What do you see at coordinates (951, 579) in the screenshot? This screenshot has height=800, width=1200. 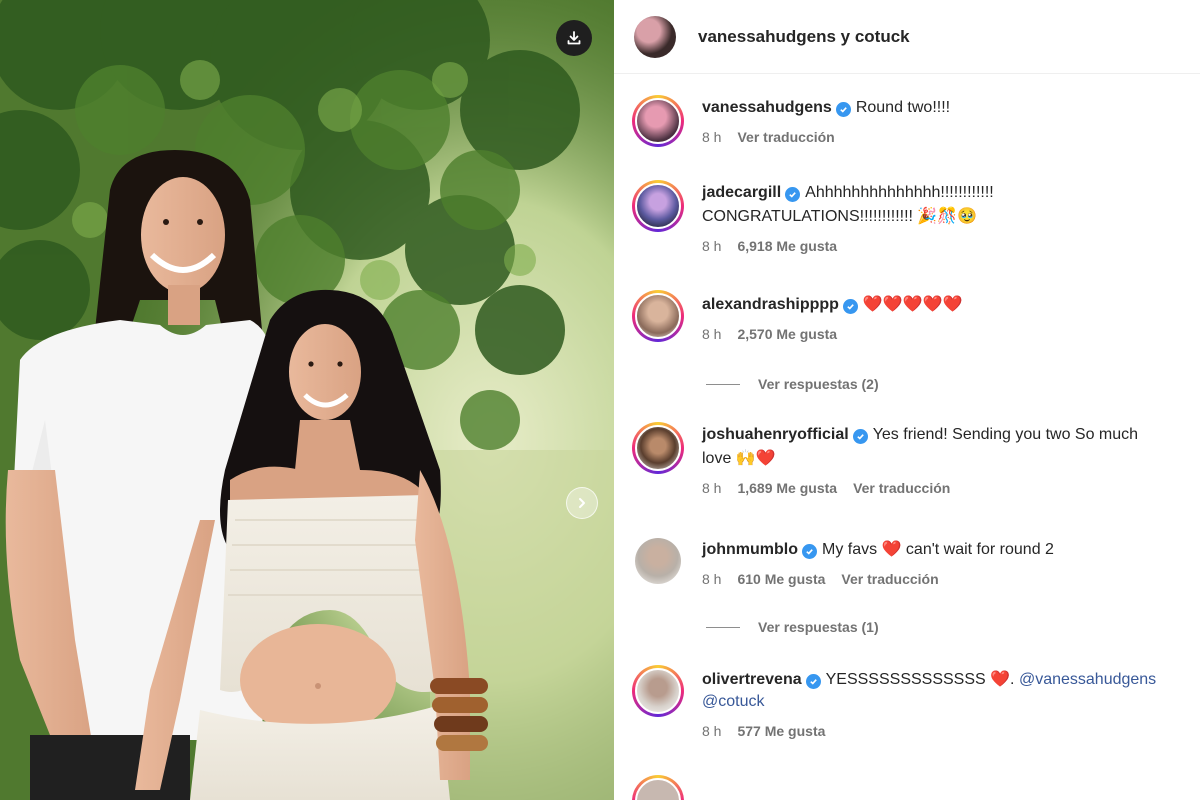 I see `comment-meta: 8 h 610 Me gusta Ver traducción` at bounding box center [951, 579].